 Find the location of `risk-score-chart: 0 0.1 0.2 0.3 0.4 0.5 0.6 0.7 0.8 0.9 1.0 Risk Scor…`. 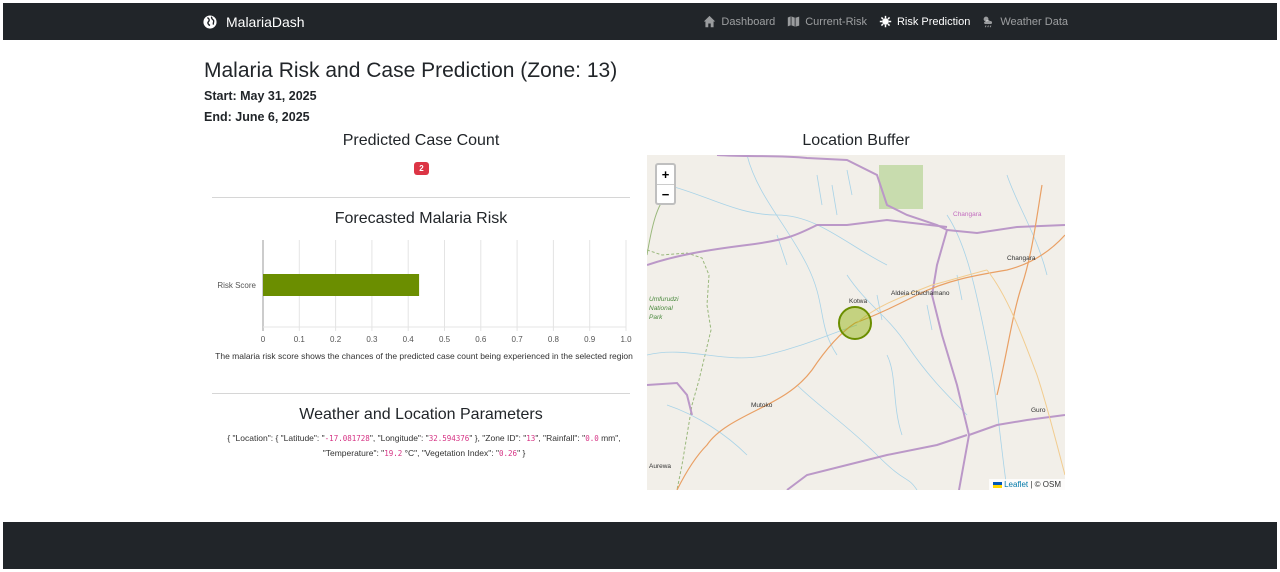

risk-score-chart: 0 0.1 0.2 0.3 0.4 0.5 0.6 0.7 0.8 0.9 1.0 Risk Scor… is located at coordinates (424, 292).